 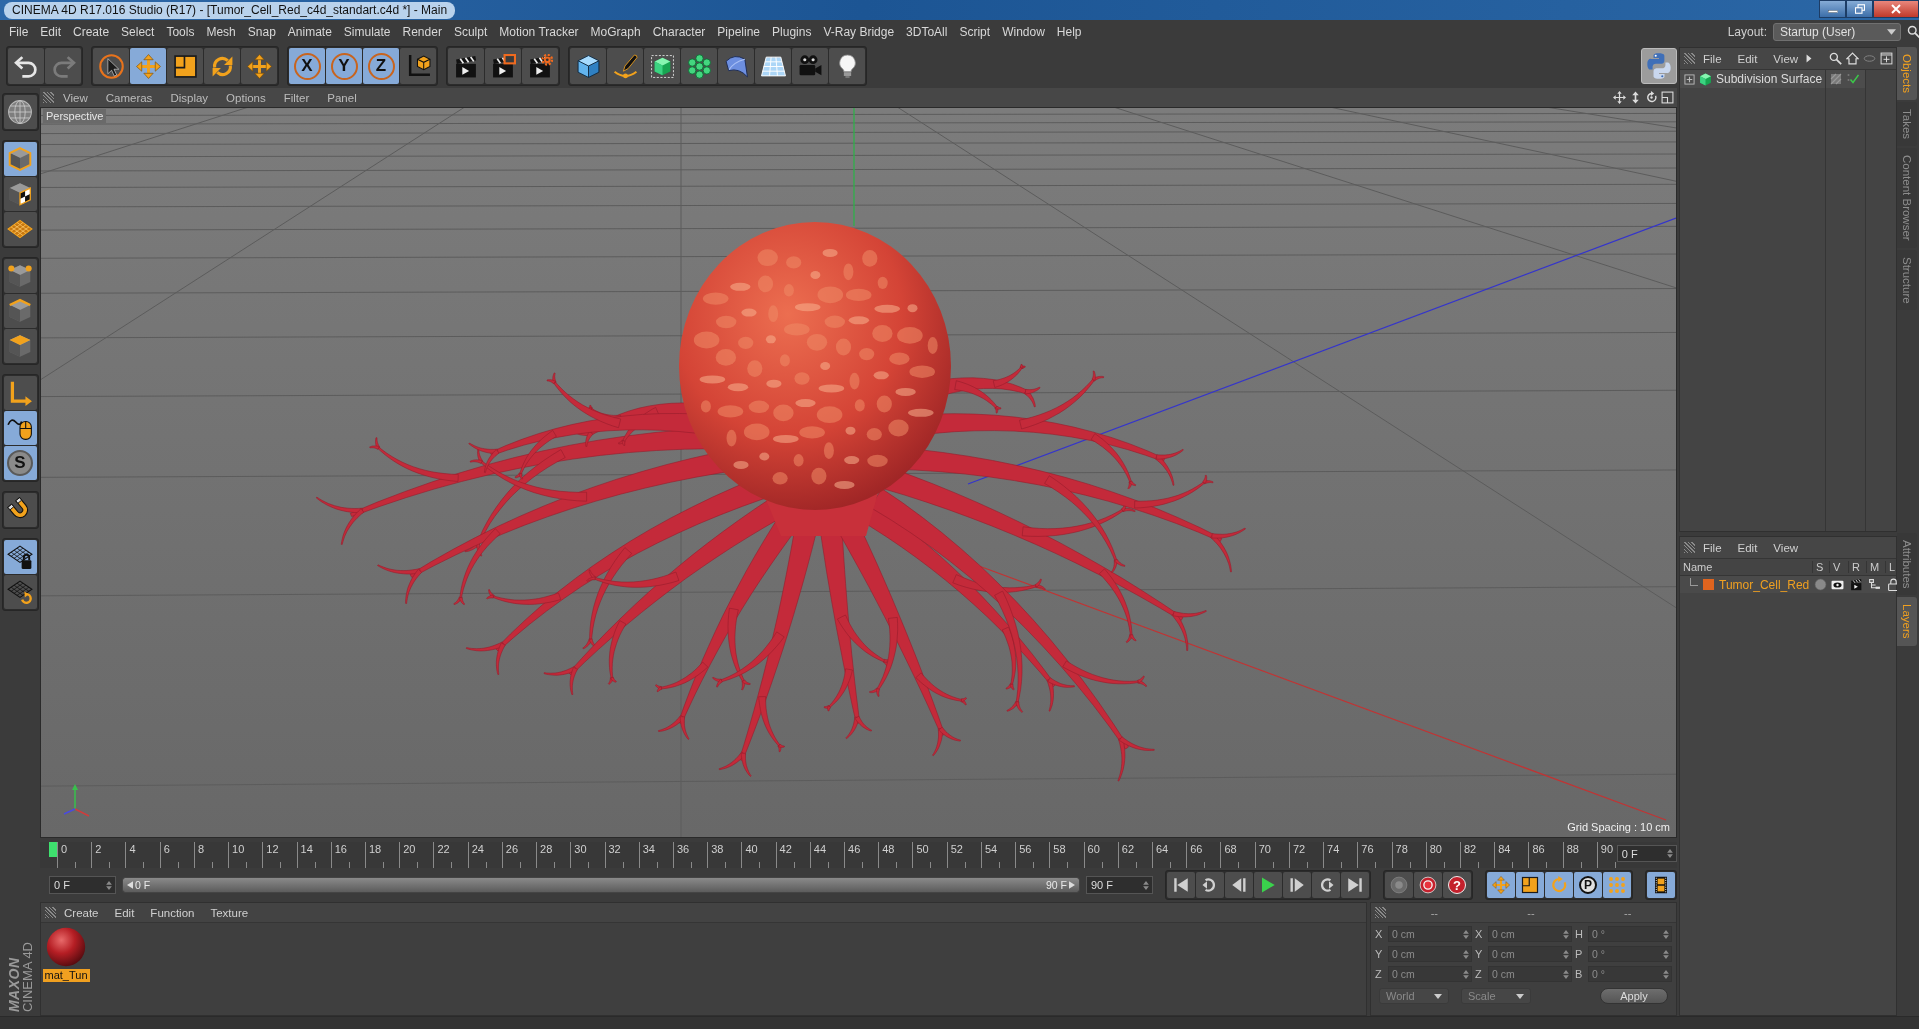 What do you see at coordinates (1896, 9) in the screenshot?
I see `close-button` at bounding box center [1896, 9].